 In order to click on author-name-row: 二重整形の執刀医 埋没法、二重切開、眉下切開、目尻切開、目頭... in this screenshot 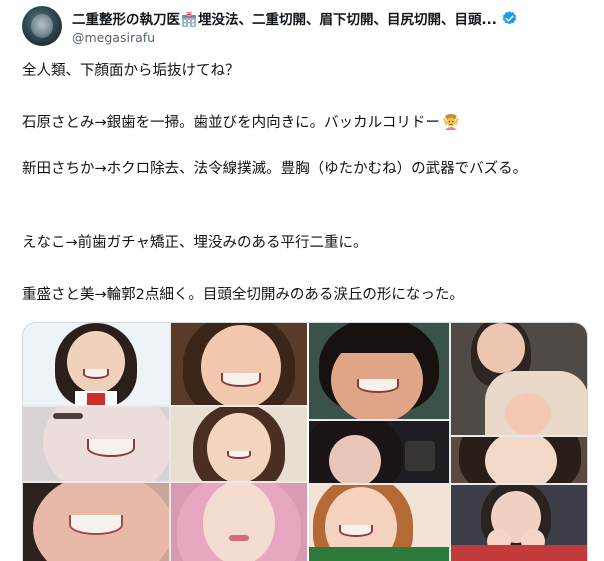, I will do `click(332, 18)`.